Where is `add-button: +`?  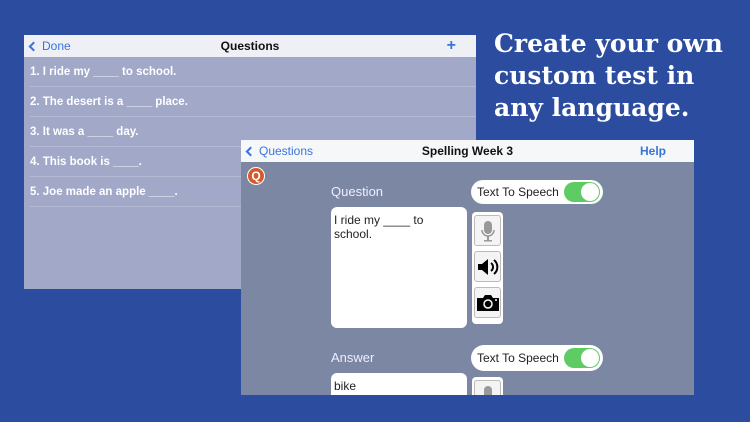
add-button: + is located at coordinates (451, 46).